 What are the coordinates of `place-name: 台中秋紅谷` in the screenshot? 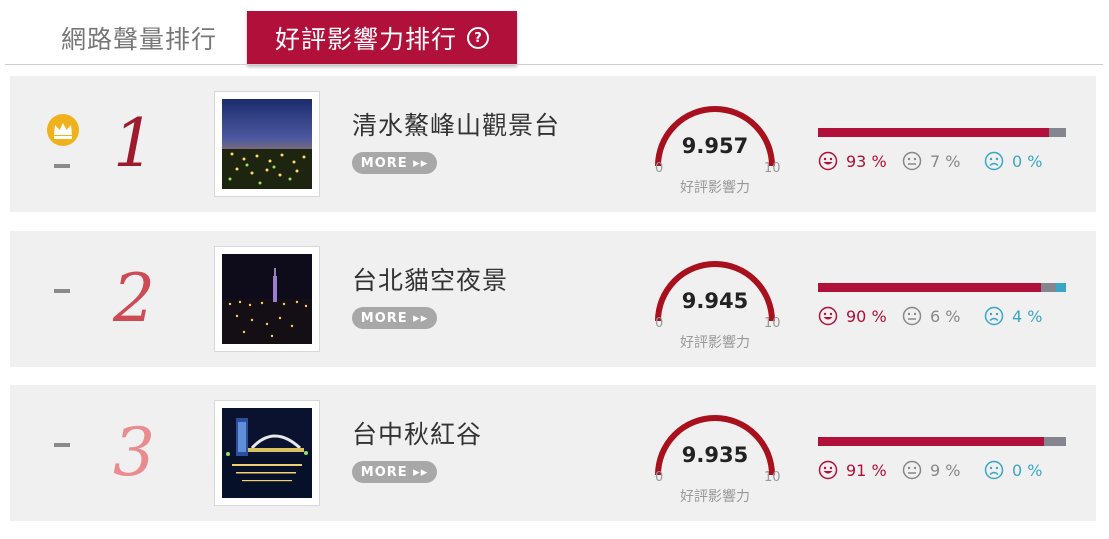 It's located at (417, 433).